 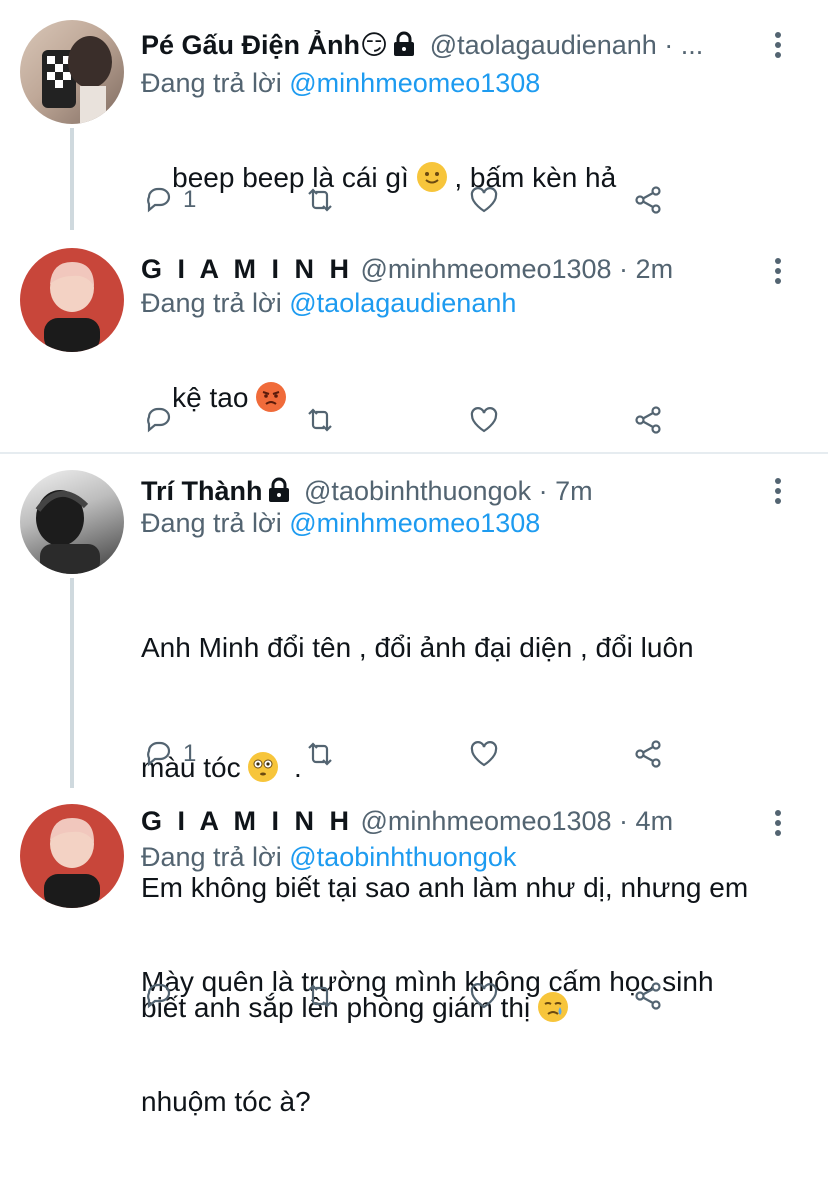 What do you see at coordinates (448, 491) in the screenshot?
I see `handle-and-time: @taobinhthuongok · 7m` at bounding box center [448, 491].